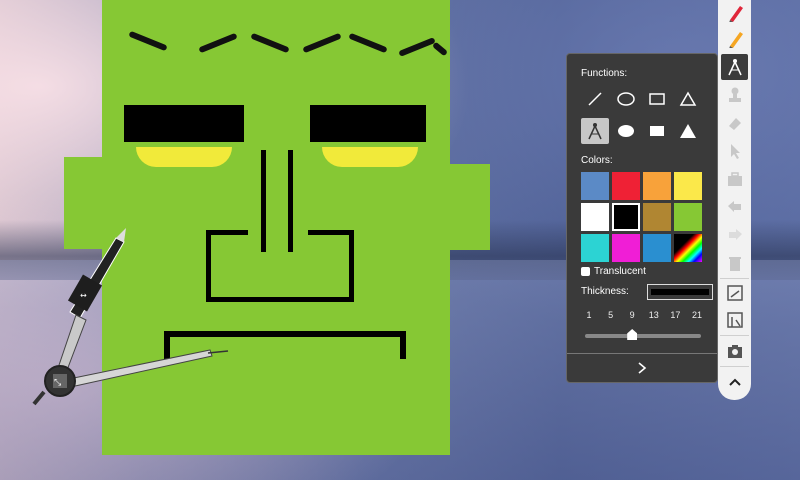 This screenshot has width=800, height=480. What do you see at coordinates (604, 73) in the screenshot?
I see `functions-label: Functions:` at bounding box center [604, 73].